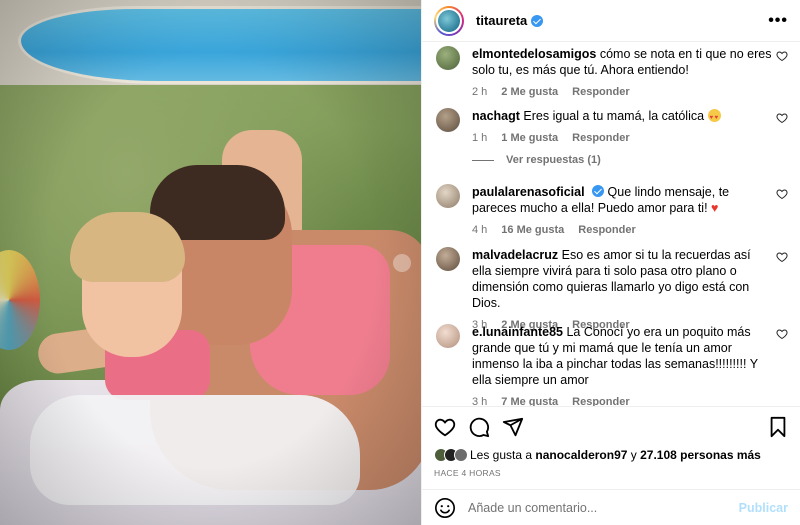 Image resolution: width=800 pixels, height=525 pixels. I want to click on liker-avatar, so click(461, 455).